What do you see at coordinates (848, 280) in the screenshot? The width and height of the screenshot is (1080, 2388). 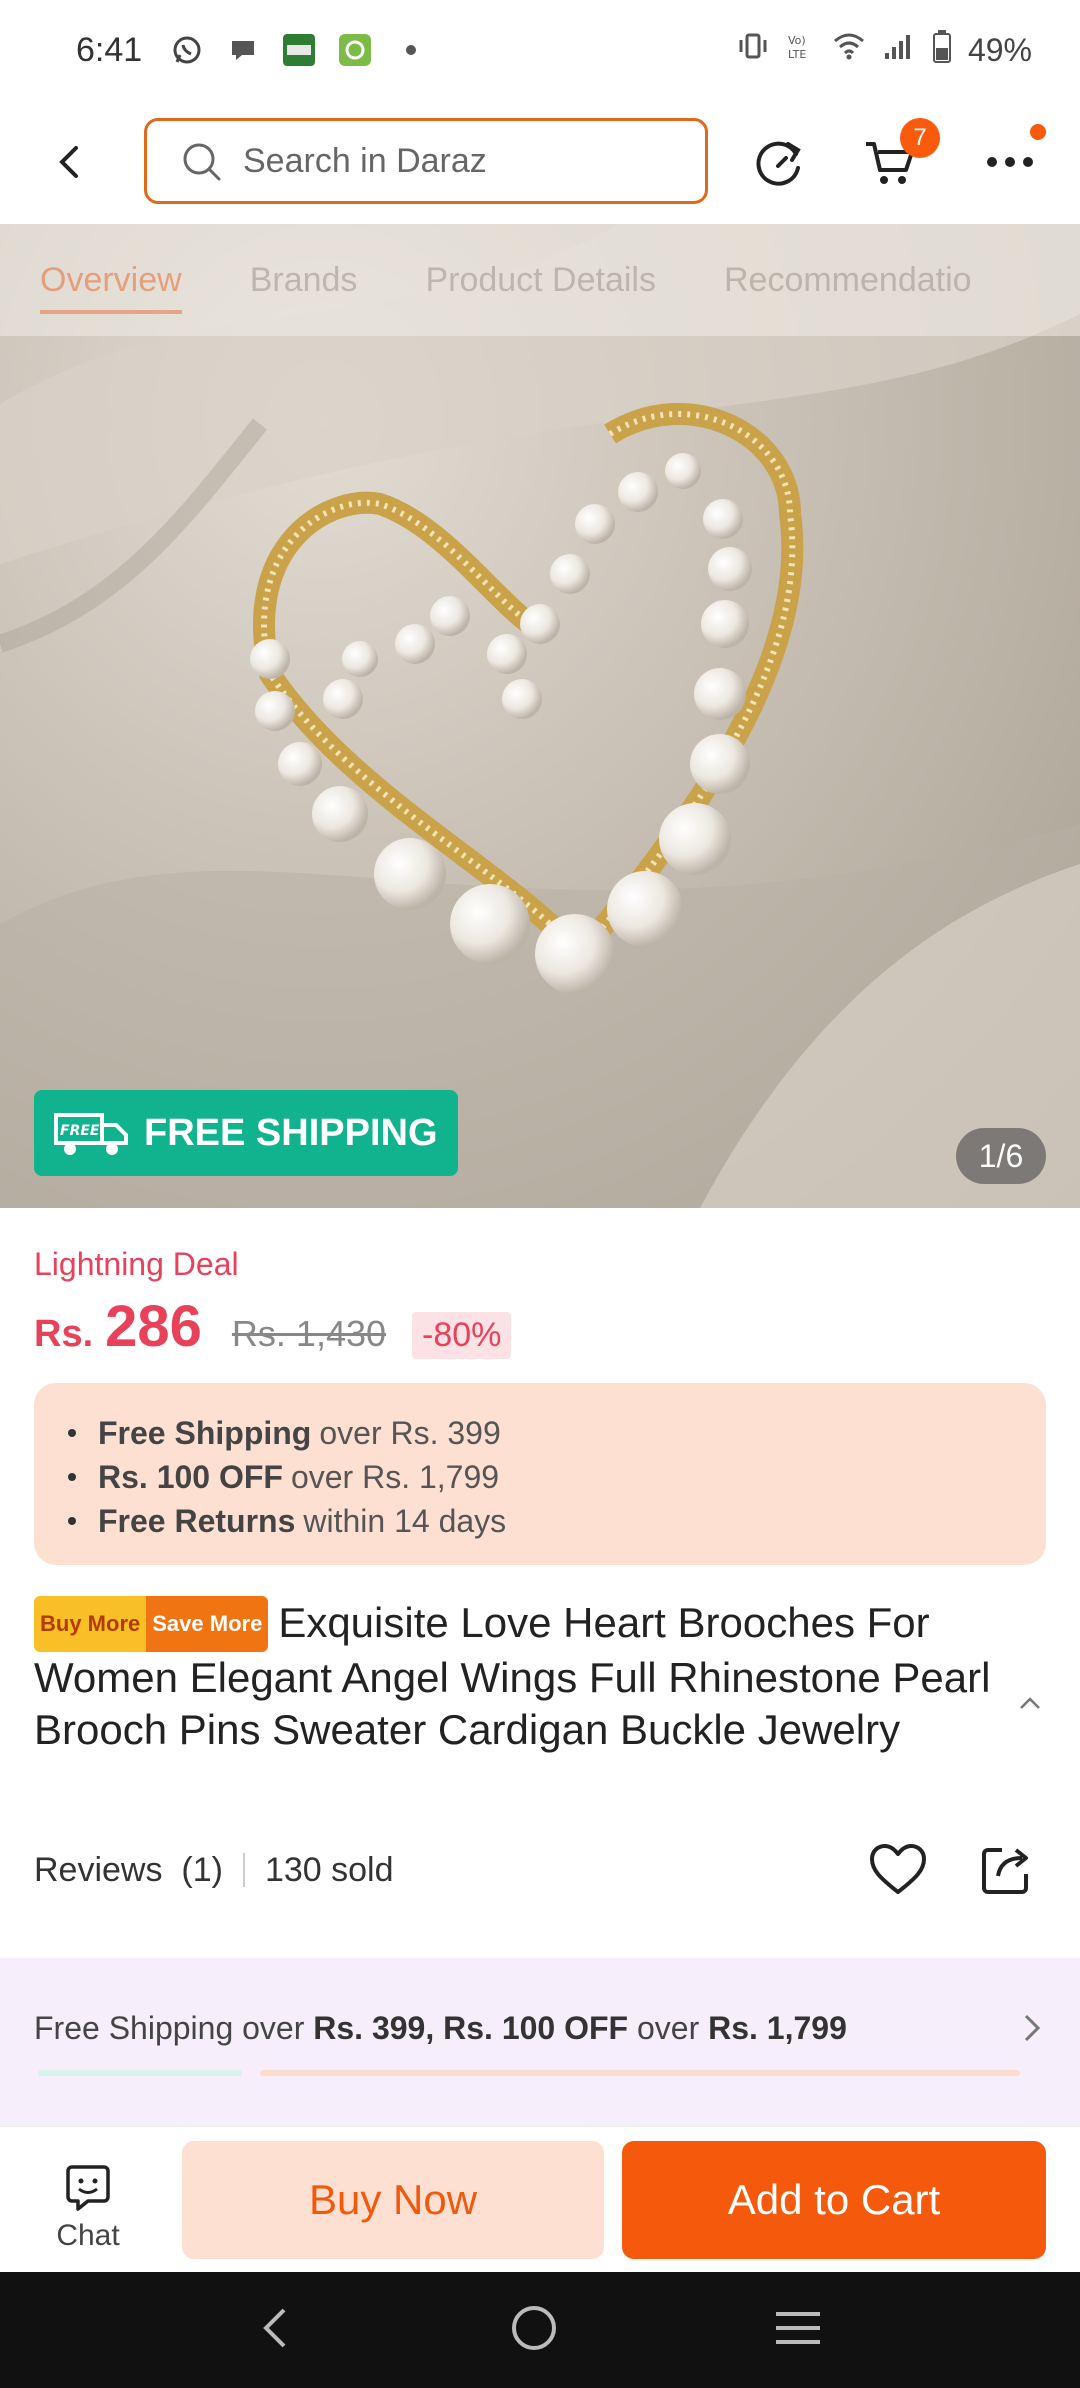 I see `tab-recommendations: Recommendatio` at bounding box center [848, 280].